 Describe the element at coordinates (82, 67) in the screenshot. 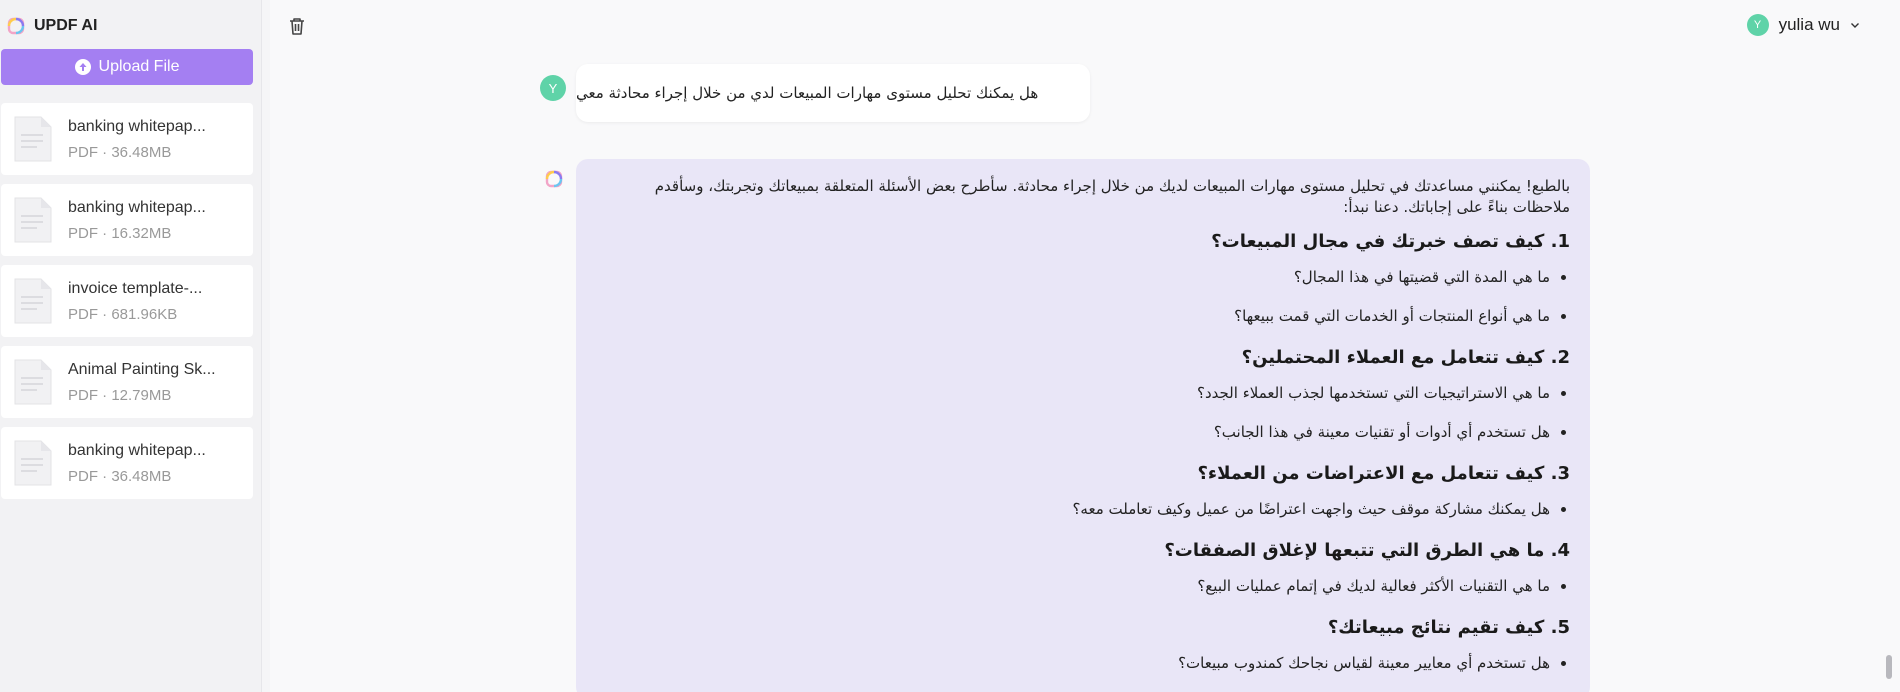

I see `upload-icon` at that location.